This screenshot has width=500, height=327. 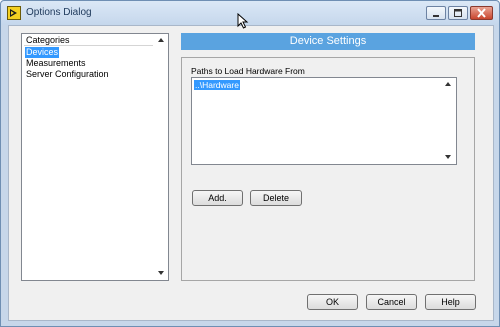 What do you see at coordinates (243, 21) in the screenshot?
I see `mouse-cursor-icon` at bounding box center [243, 21].